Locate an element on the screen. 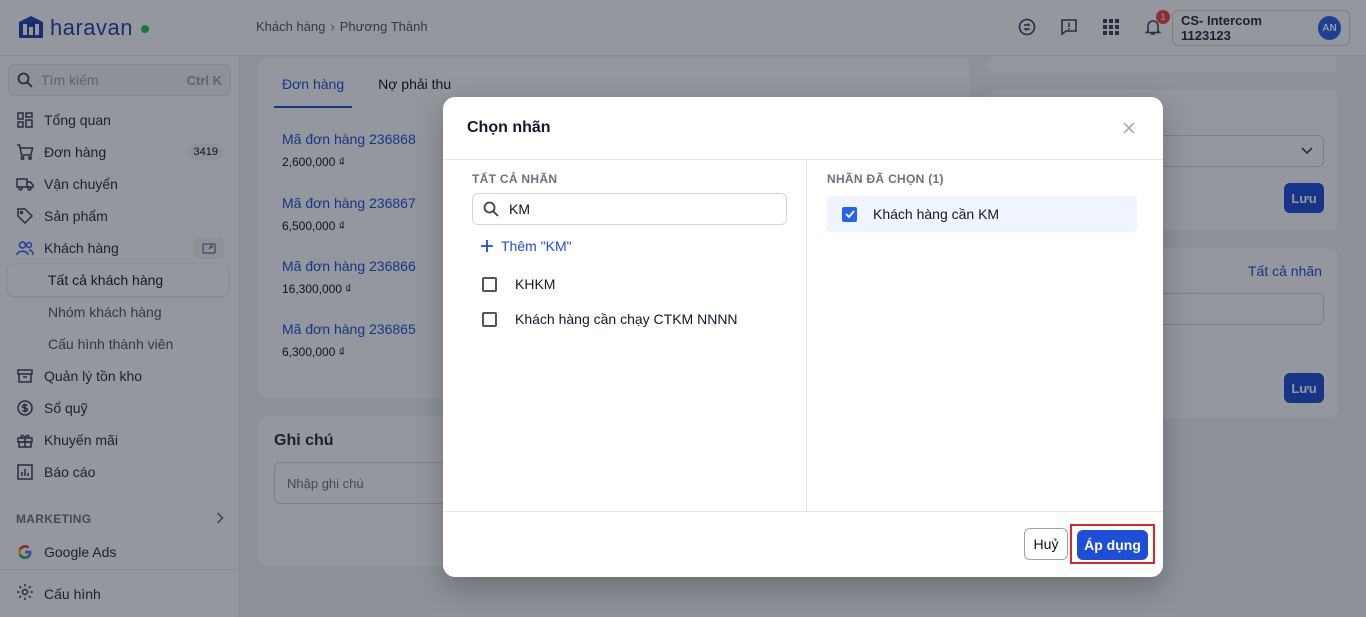 The height and width of the screenshot is (617, 1366). tag-search-input: KM is located at coordinates (629, 209).